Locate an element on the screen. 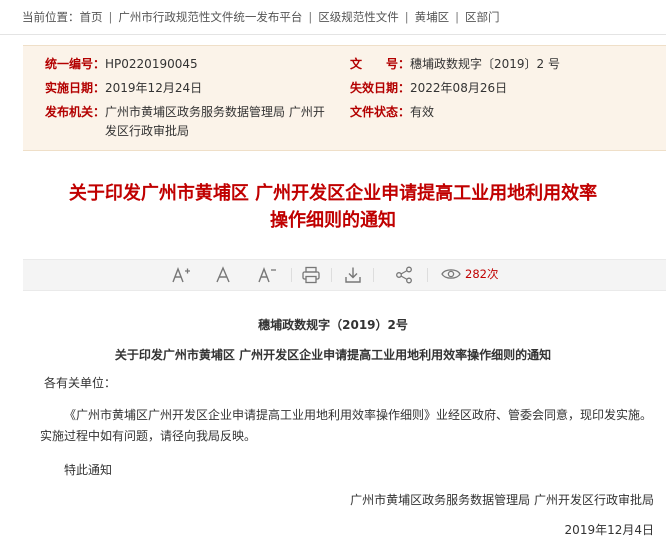 The image size is (666, 542). font-default-icon is located at coordinates (223, 275).